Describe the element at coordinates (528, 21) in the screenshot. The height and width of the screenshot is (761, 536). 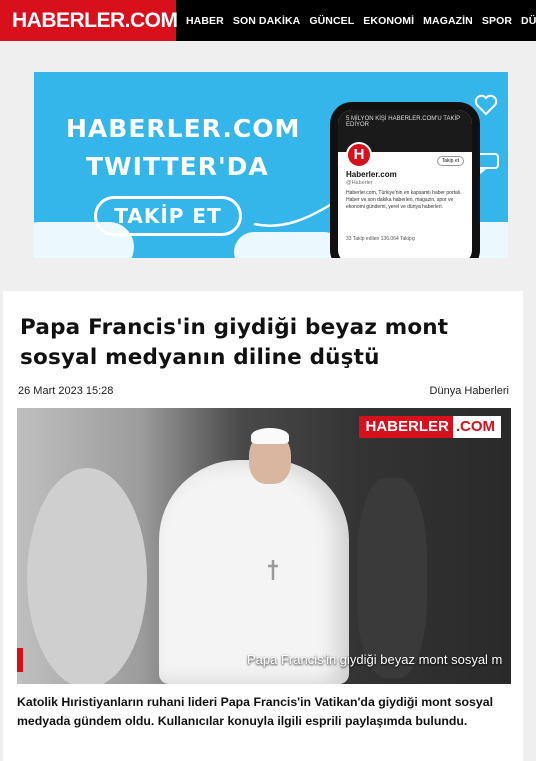
I see `nav-item-dunya: DÜNYA` at that location.